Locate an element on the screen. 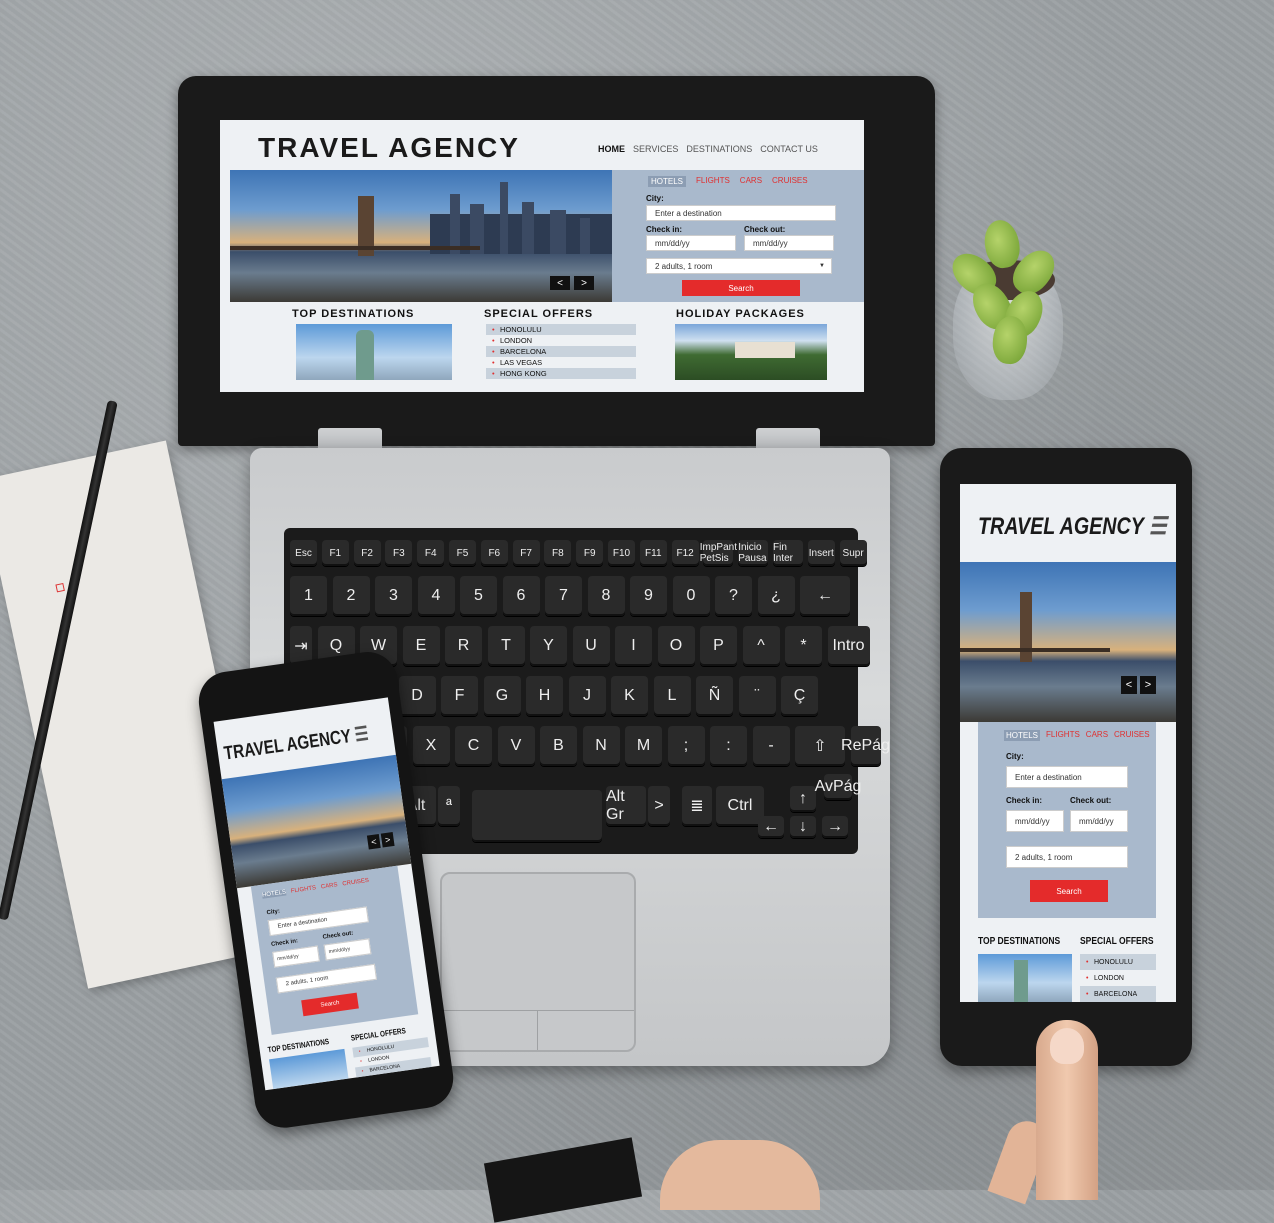 The height and width of the screenshot is (1223, 1274). keyboard-key: ª is located at coordinates (449, 806).